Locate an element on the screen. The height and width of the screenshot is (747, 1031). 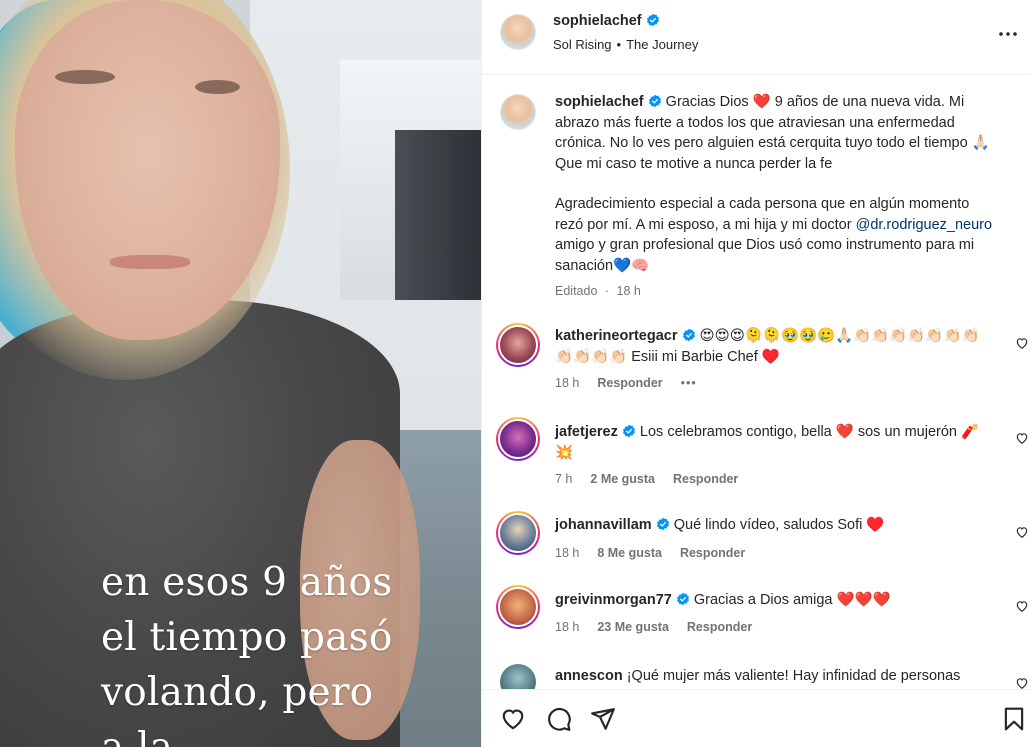
audio-artist: The Journey is located at coordinates (662, 44).